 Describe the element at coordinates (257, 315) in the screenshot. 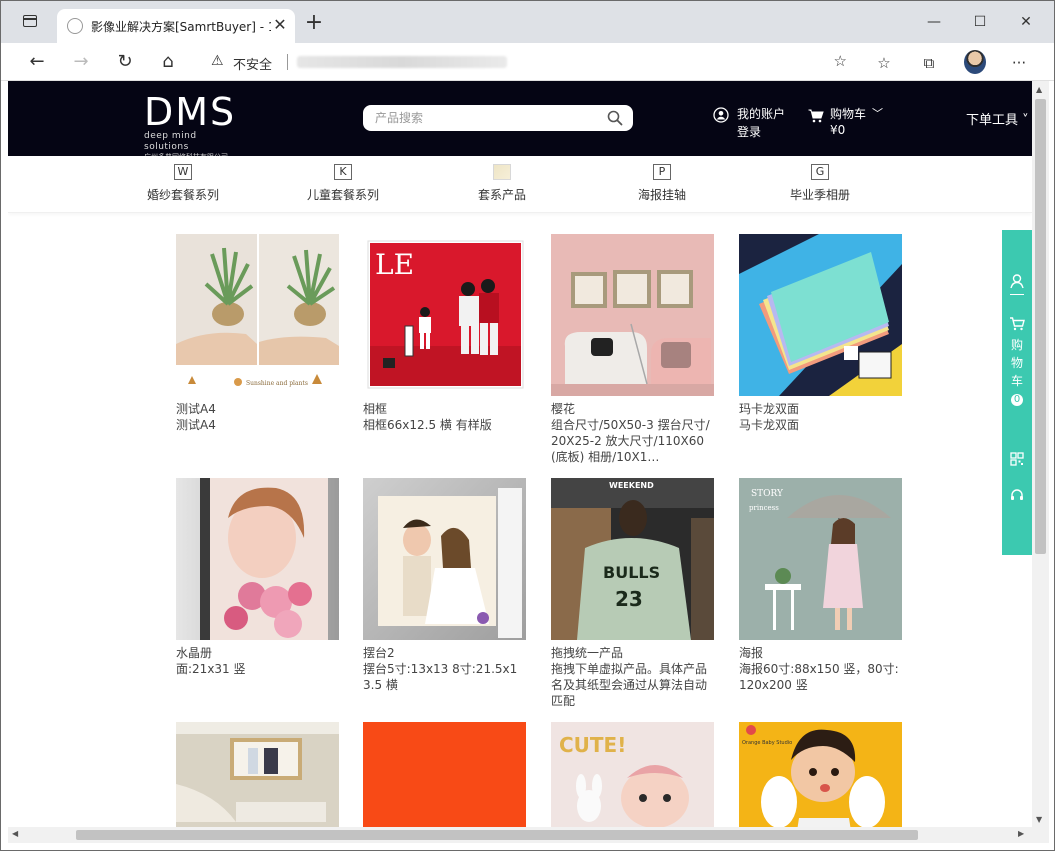

I see `product-thumbnail: Sunshine and plants` at that location.